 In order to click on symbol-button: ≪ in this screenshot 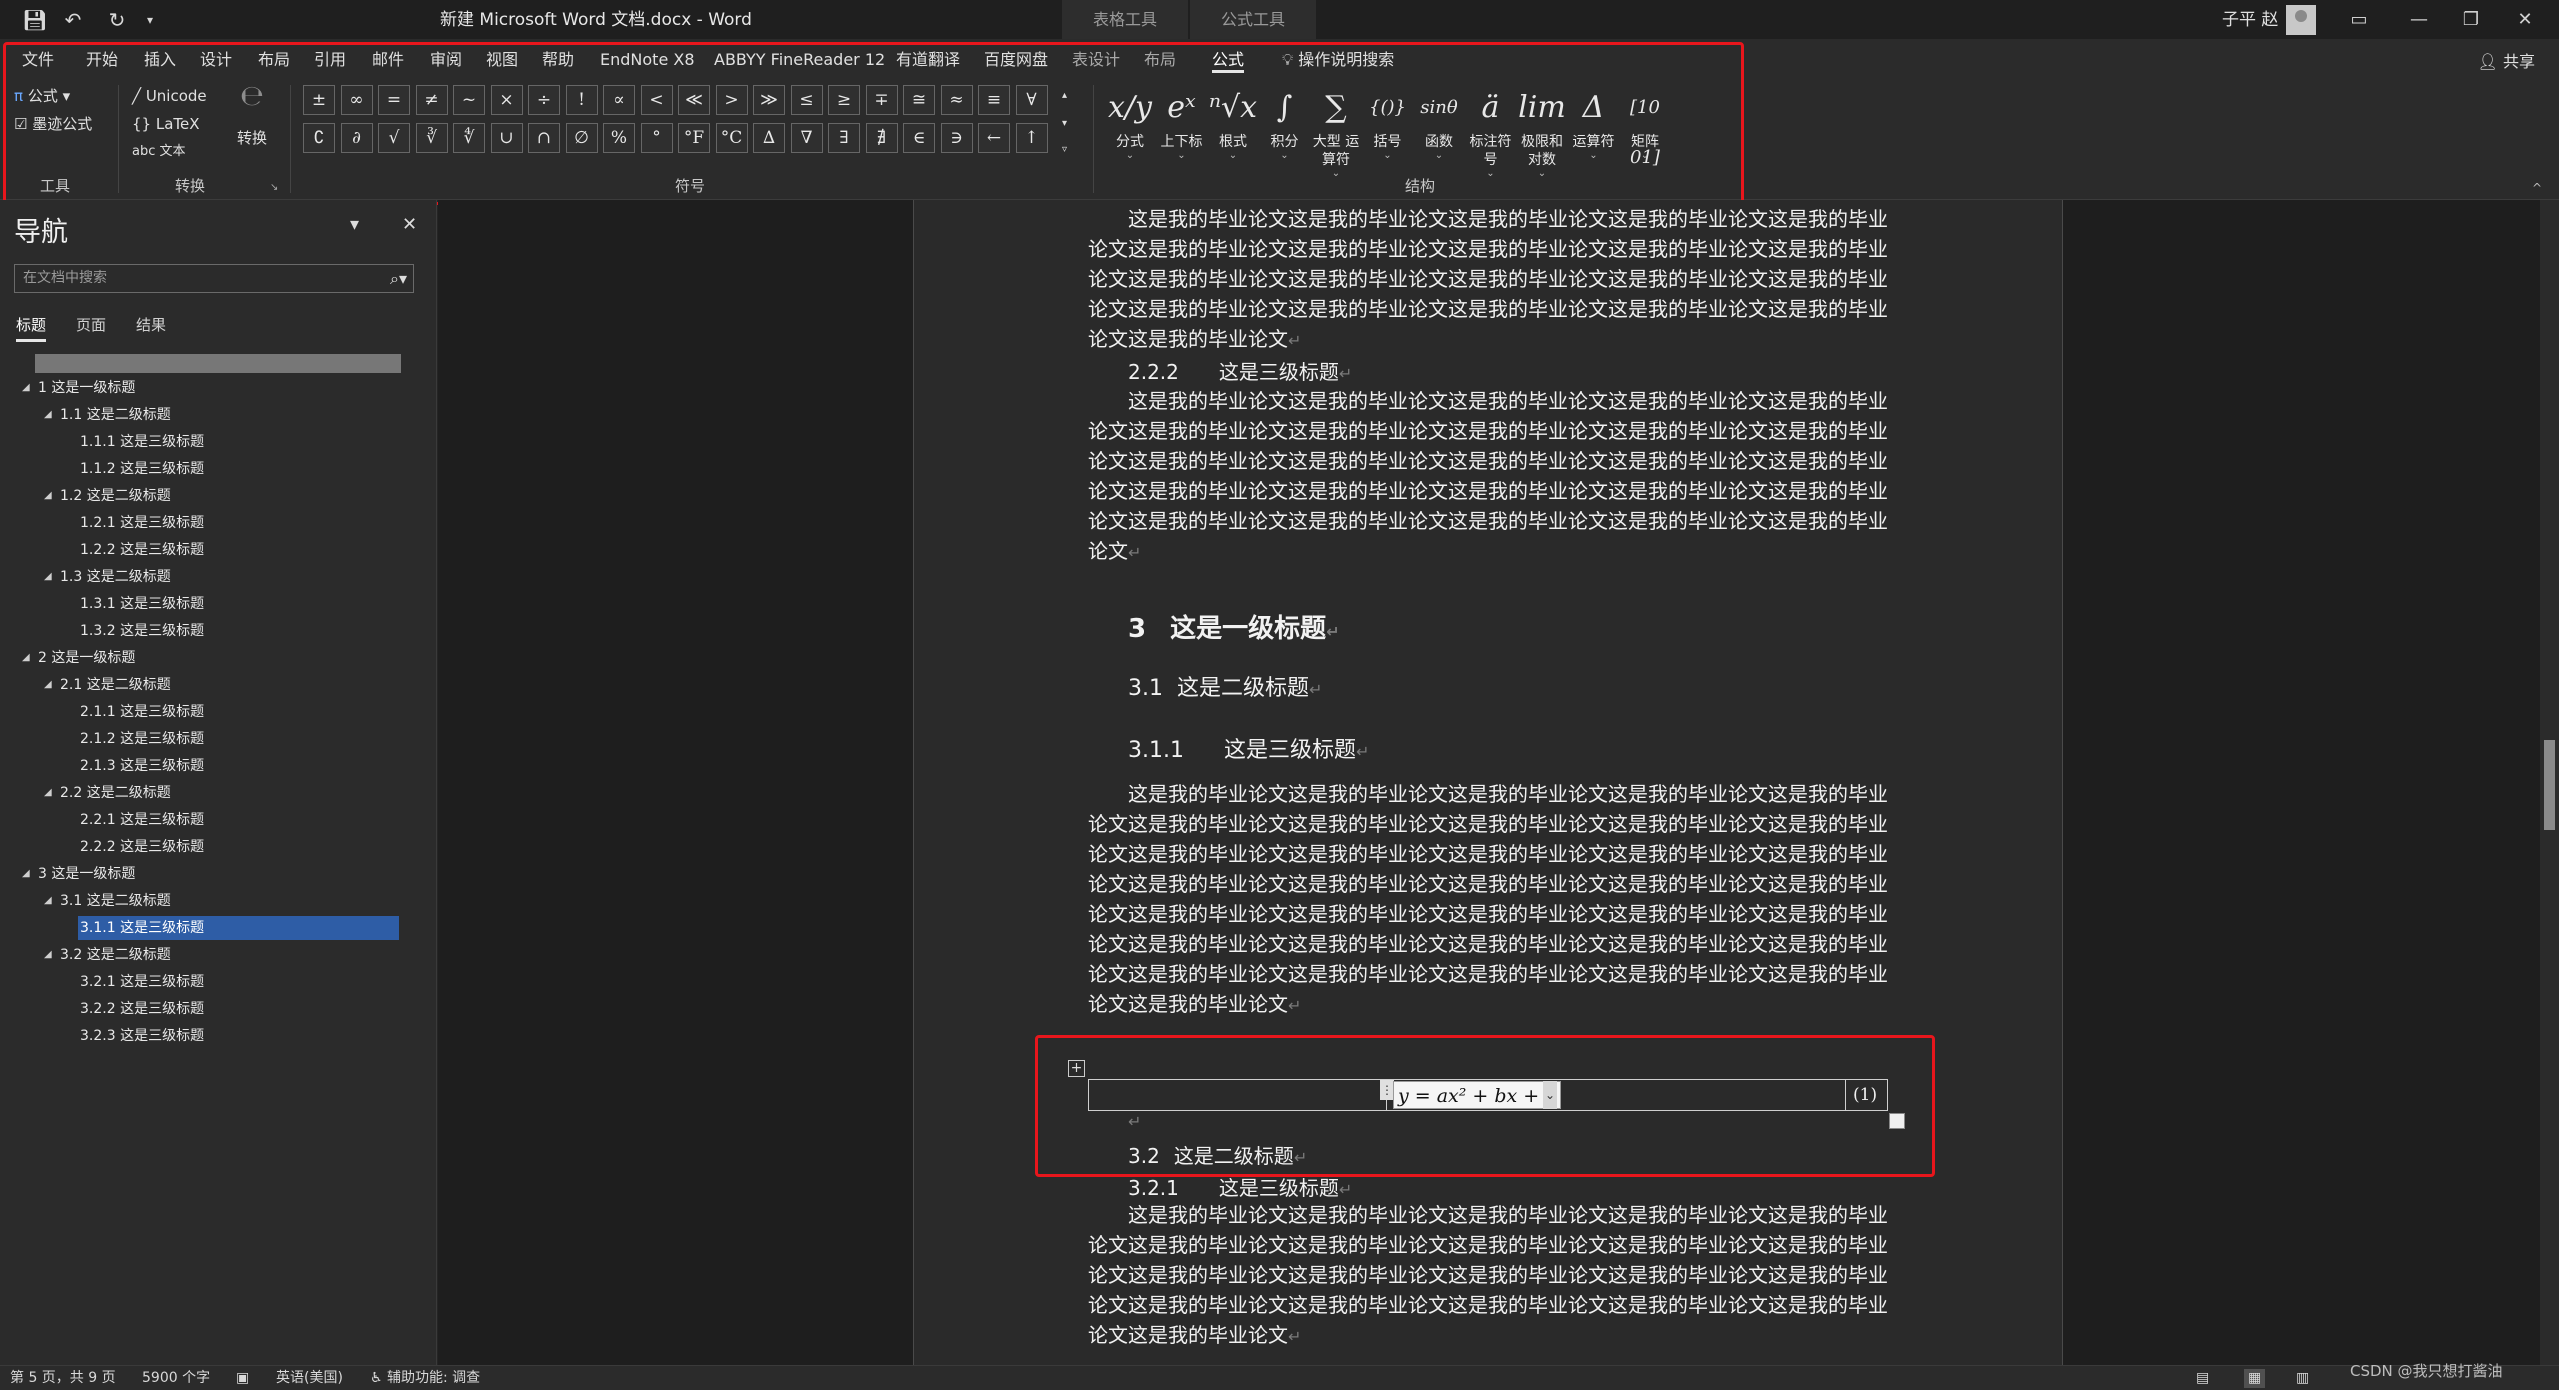, I will do `click(694, 100)`.